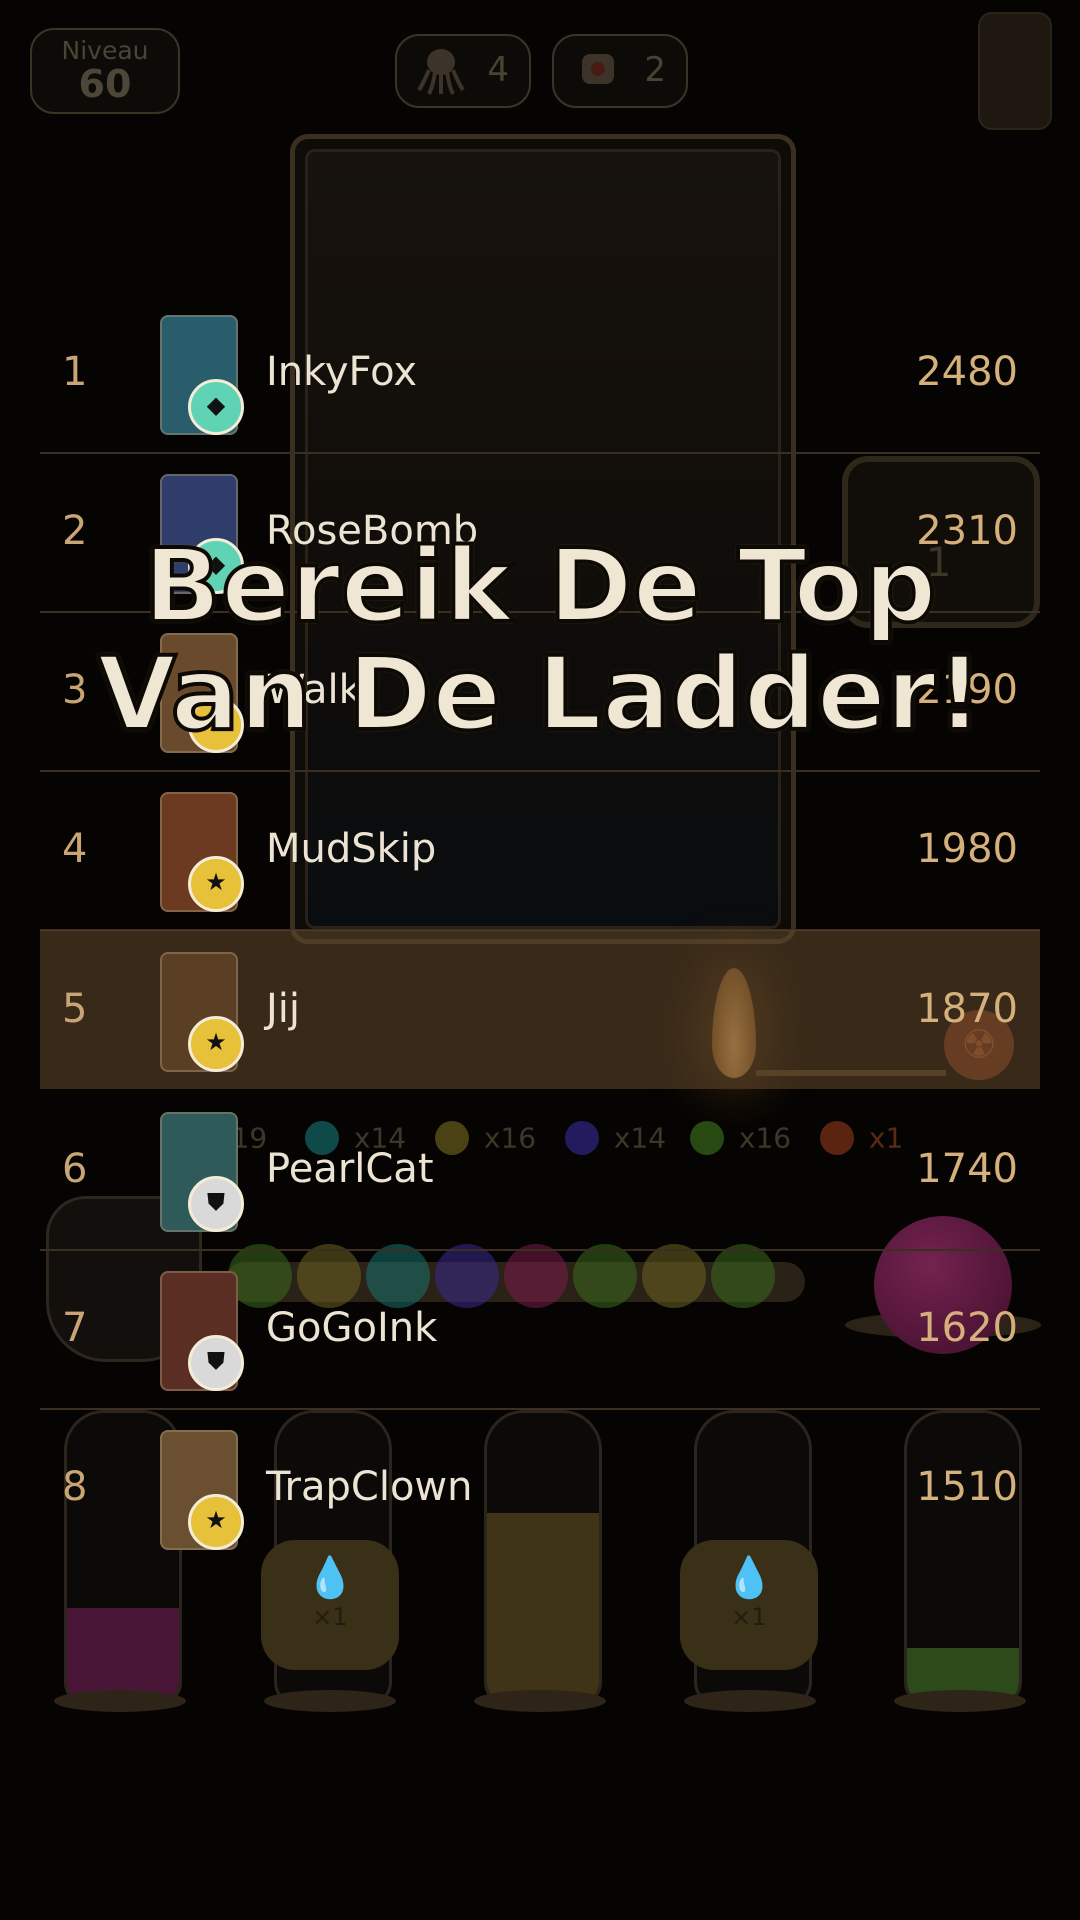  What do you see at coordinates (105, 84) in the screenshot?
I see `level-value: 60` at bounding box center [105, 84].